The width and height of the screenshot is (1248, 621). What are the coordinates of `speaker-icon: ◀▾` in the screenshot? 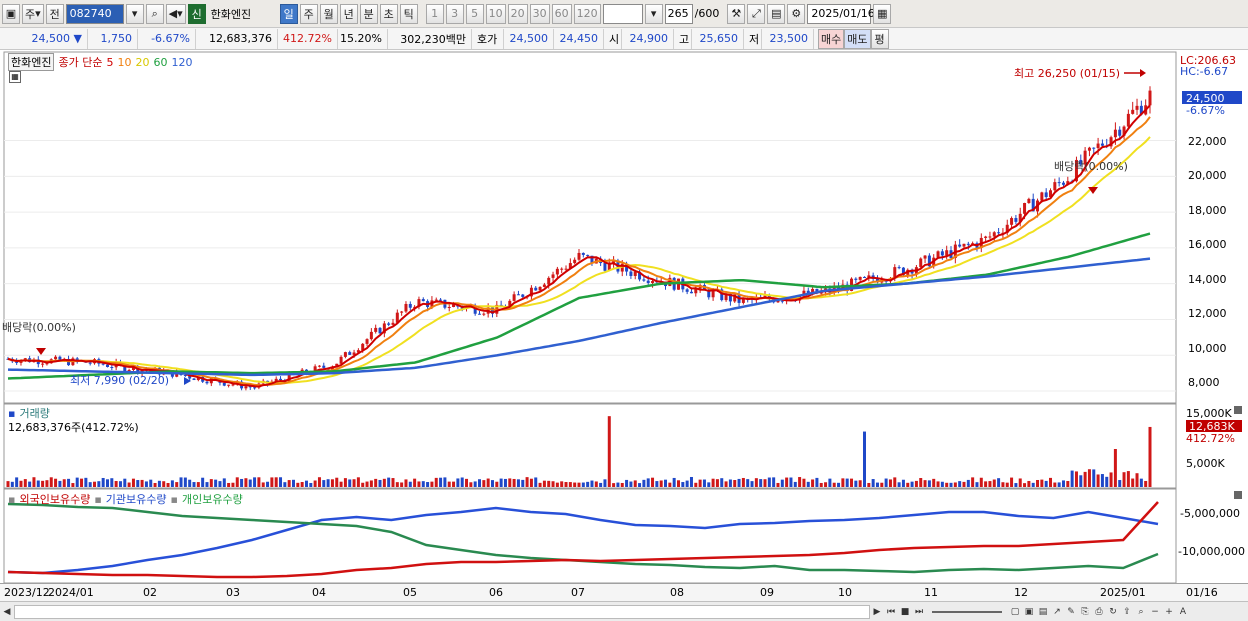 It's located at (175, 13).